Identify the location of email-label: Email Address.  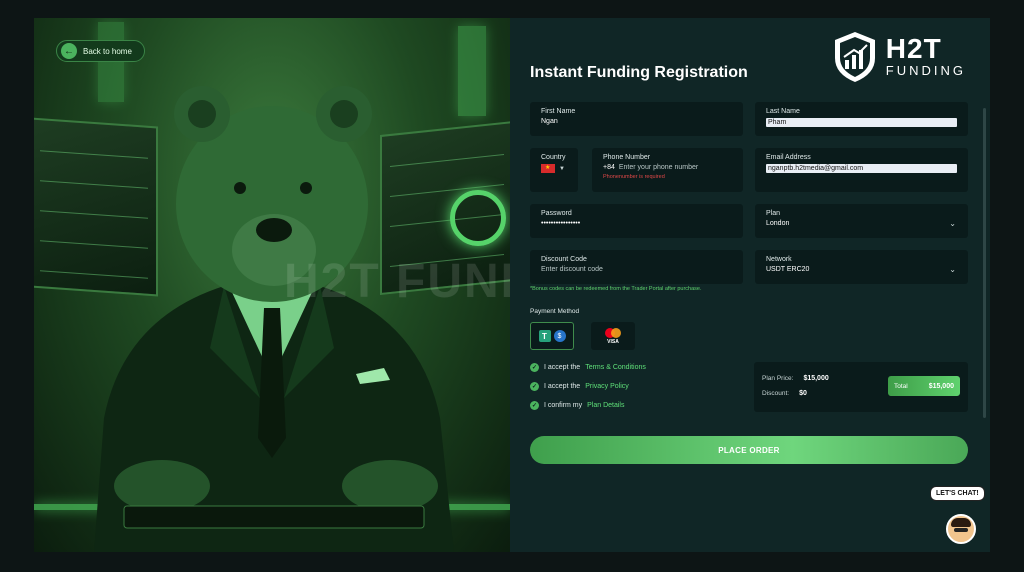
(788, 157).